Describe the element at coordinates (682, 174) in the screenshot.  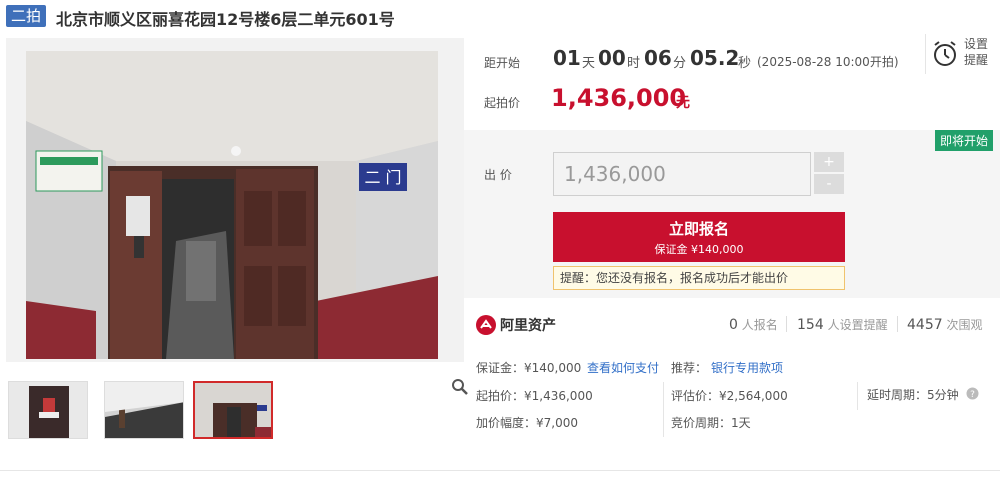
I see `bid-input: 1,436,000` at that location.